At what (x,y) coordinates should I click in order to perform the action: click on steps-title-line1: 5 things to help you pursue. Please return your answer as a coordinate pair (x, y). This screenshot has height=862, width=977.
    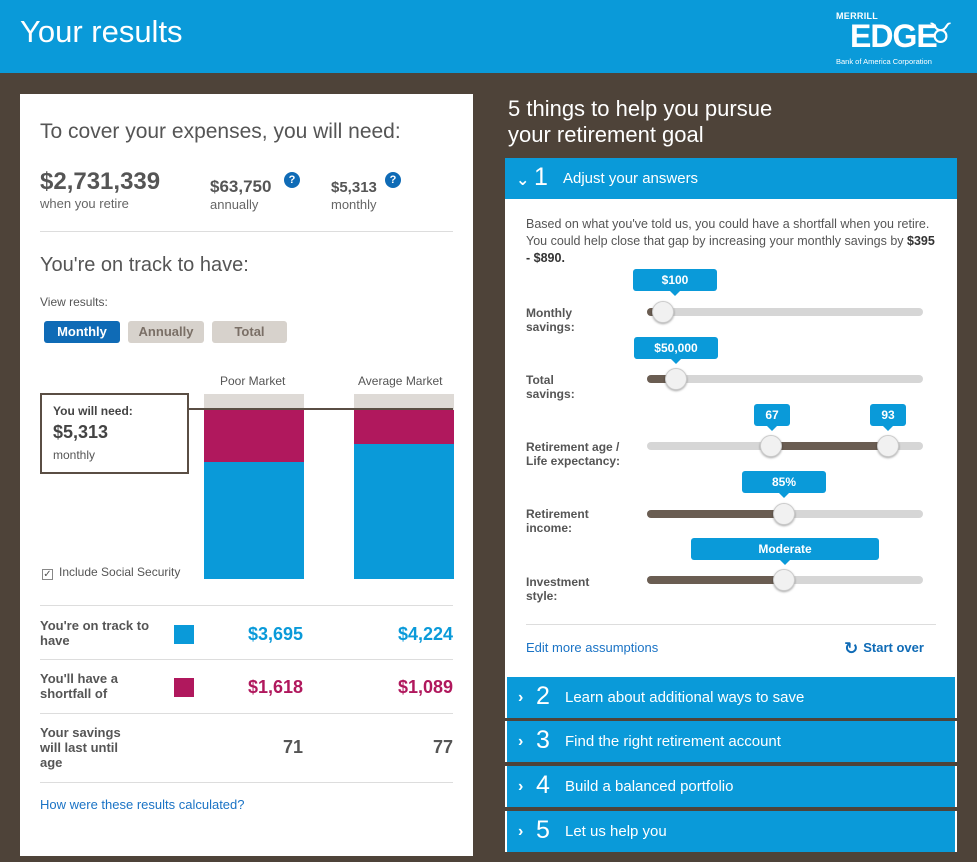
    Looking at the image, I should click on (640, 108).